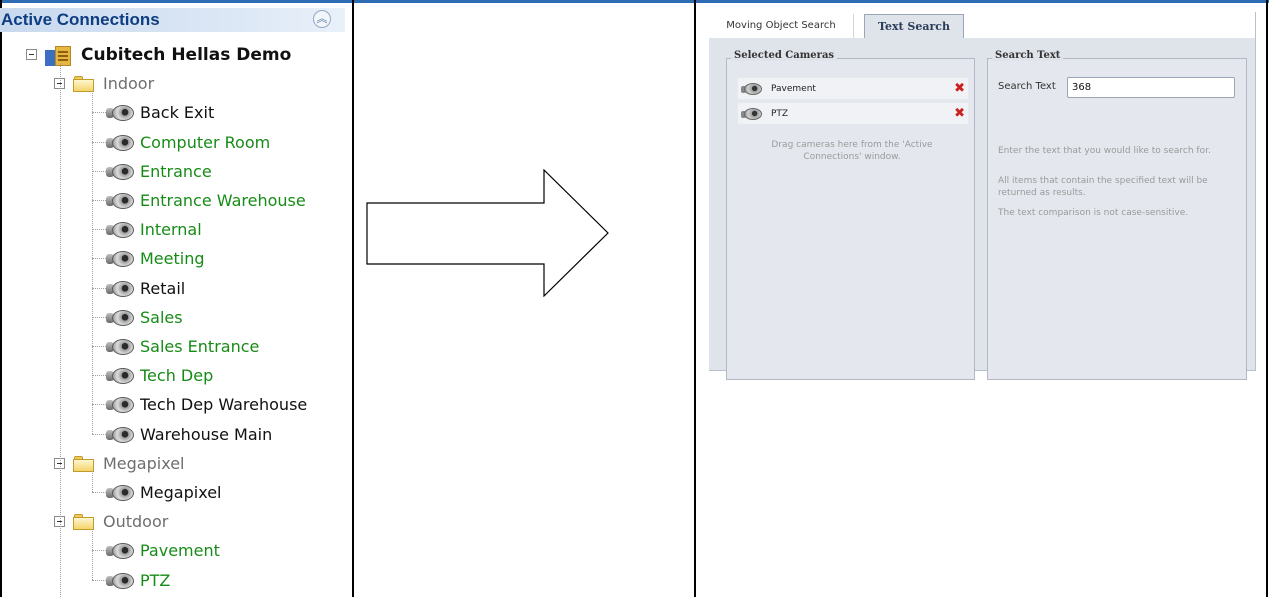  I want to click on tree-folder-label: Indoor, so click(129, 83).